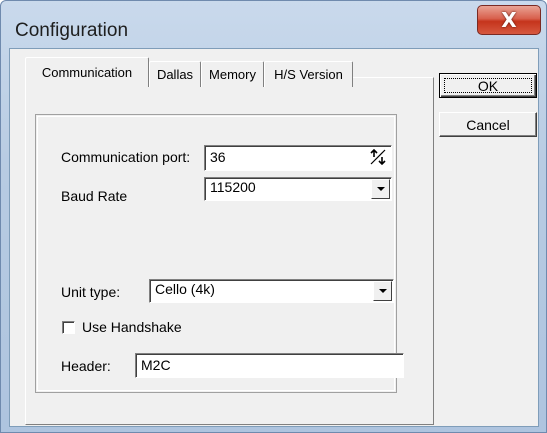  What do you see at coordinates (185, 289) in the screenshot?
I see `unit-type-value: Cello (4k)` at bounding box center [185, 289].